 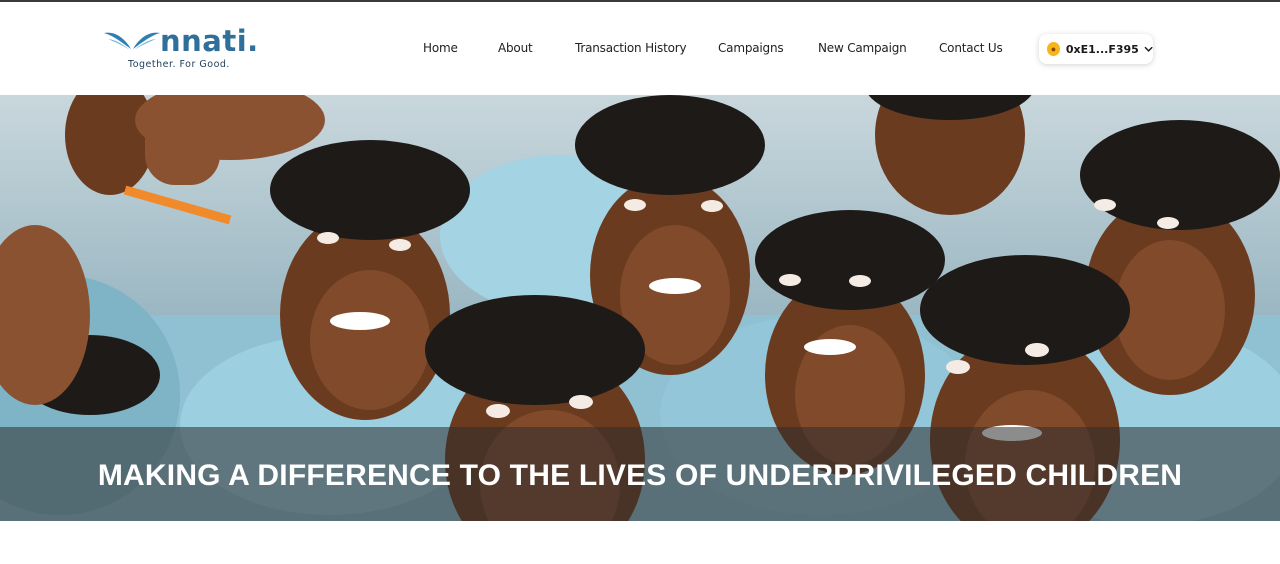 What do you see at coordinates (1053, 49) in the screenshot?
I see `metamask-fox-icon: ●` at bounding box center [1053, 49].